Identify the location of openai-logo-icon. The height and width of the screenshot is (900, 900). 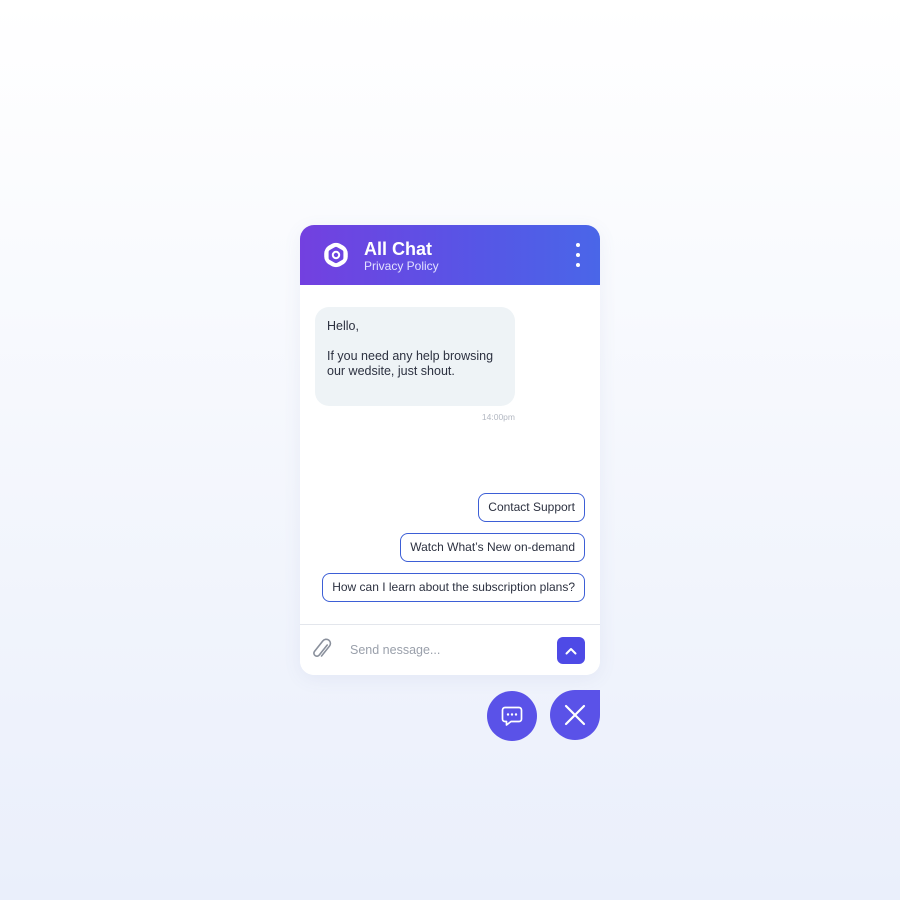
(336, 255).